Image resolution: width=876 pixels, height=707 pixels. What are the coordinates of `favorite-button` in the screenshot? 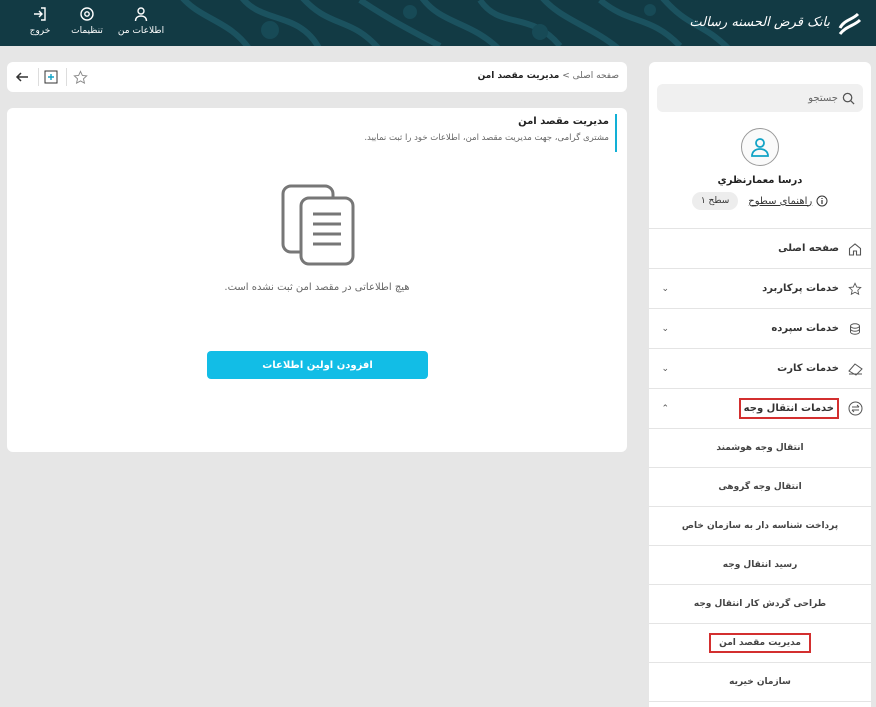 It's located at (80, 77).